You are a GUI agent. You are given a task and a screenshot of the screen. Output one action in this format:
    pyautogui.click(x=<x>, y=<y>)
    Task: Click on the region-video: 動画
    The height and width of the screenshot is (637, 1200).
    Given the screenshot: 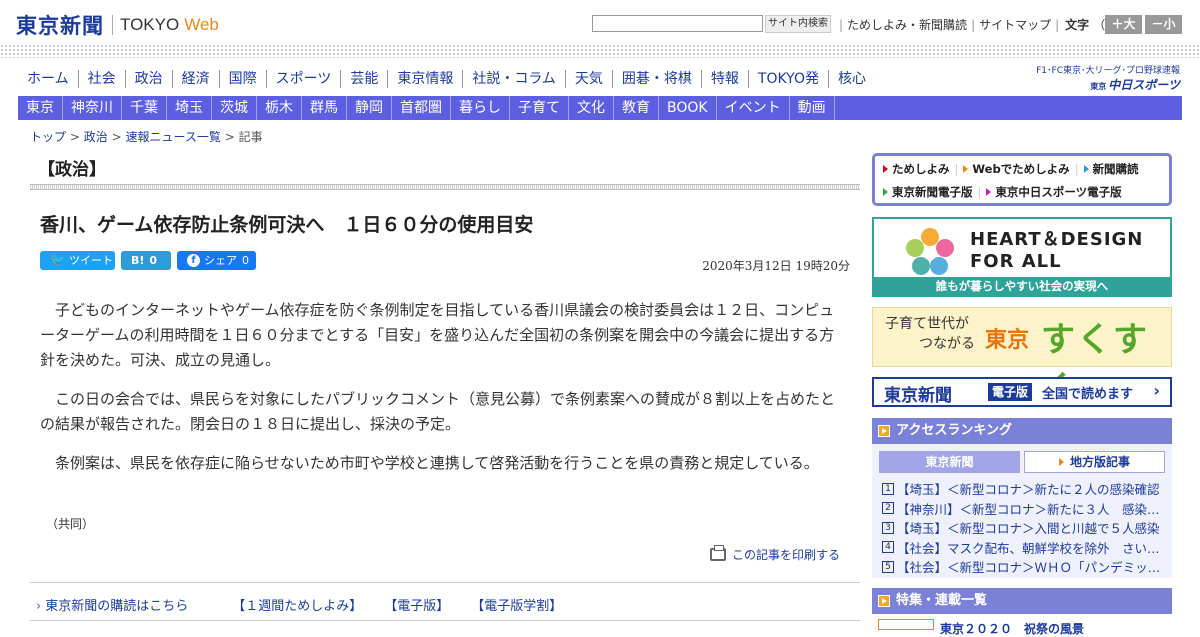 What is the action you would take?
    pyautogui.click(x=812, y=108)
    